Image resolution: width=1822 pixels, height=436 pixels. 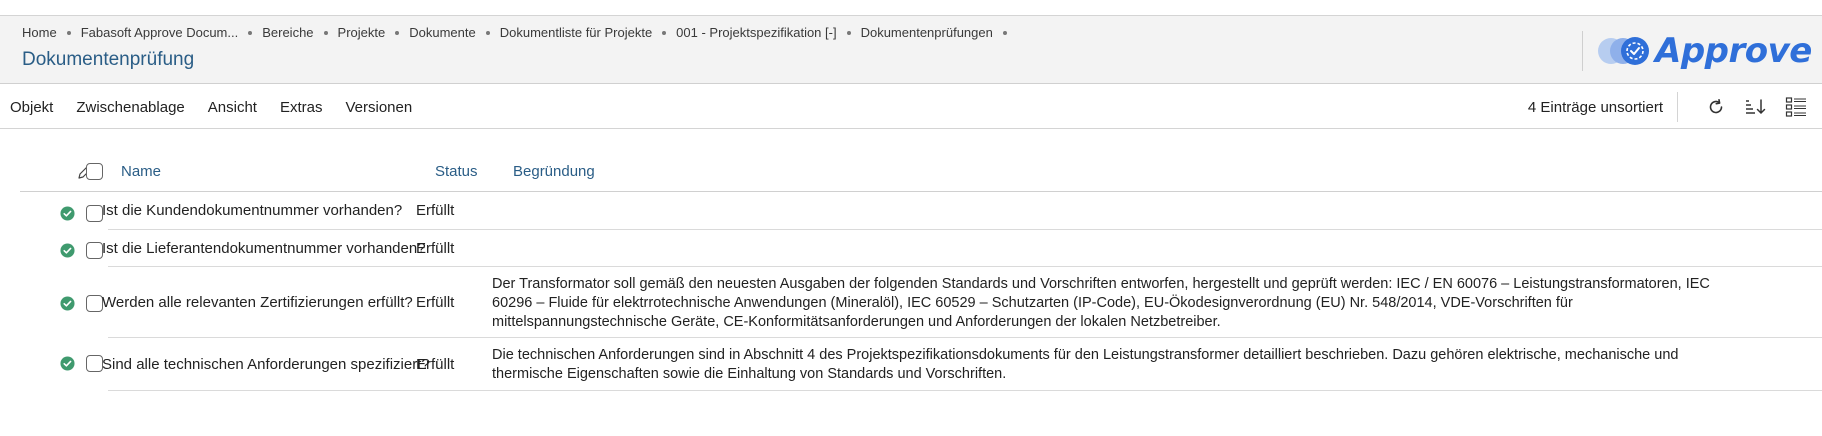 I want to click on menu-zwischenablage: Zwischenablage, so click(x=130, y=107).